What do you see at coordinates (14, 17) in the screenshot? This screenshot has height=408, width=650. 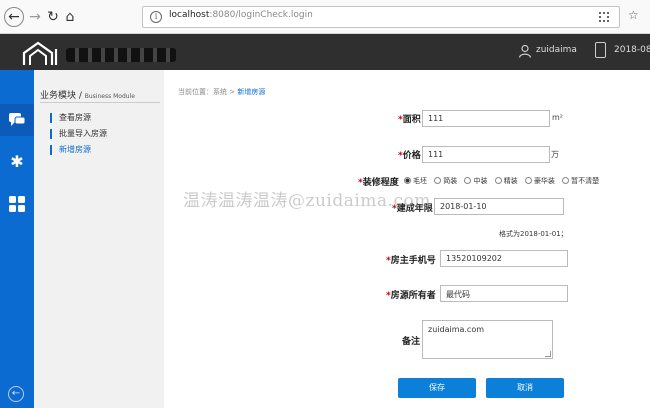 I see `arrow-left-icon: ←` at bounding box center [14, 17].